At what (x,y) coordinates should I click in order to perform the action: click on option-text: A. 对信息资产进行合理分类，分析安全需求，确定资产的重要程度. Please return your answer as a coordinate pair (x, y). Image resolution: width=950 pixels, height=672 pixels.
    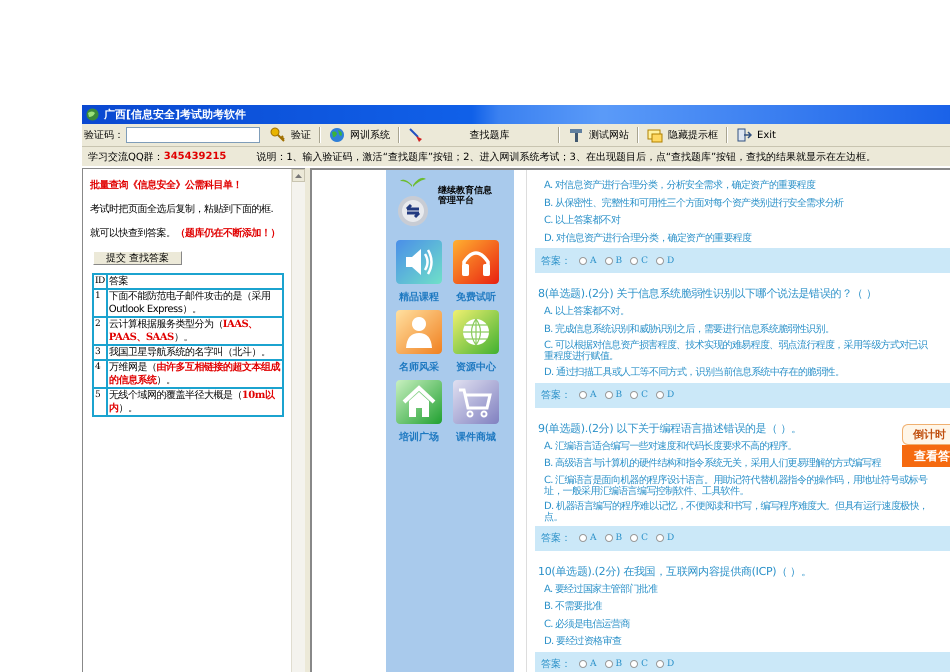
    Looking at the image, I should click on (680, 185).